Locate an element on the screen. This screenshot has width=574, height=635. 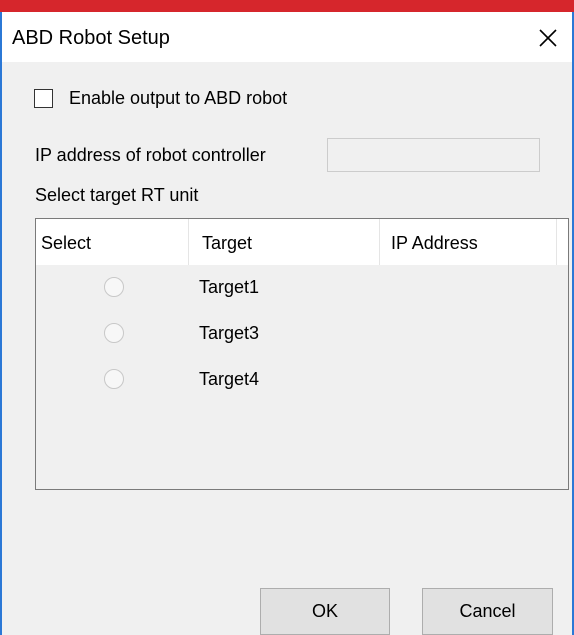
enable-output-option: Enable output to ABD robot is located at coordinates (160, 98).